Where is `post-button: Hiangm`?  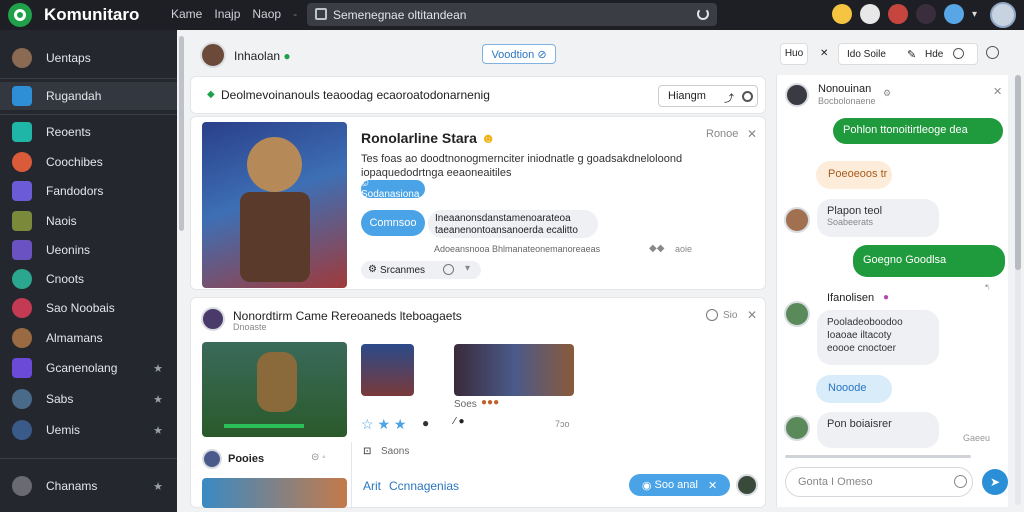 post-button: Hiangm is located at coordinates (687, 96).